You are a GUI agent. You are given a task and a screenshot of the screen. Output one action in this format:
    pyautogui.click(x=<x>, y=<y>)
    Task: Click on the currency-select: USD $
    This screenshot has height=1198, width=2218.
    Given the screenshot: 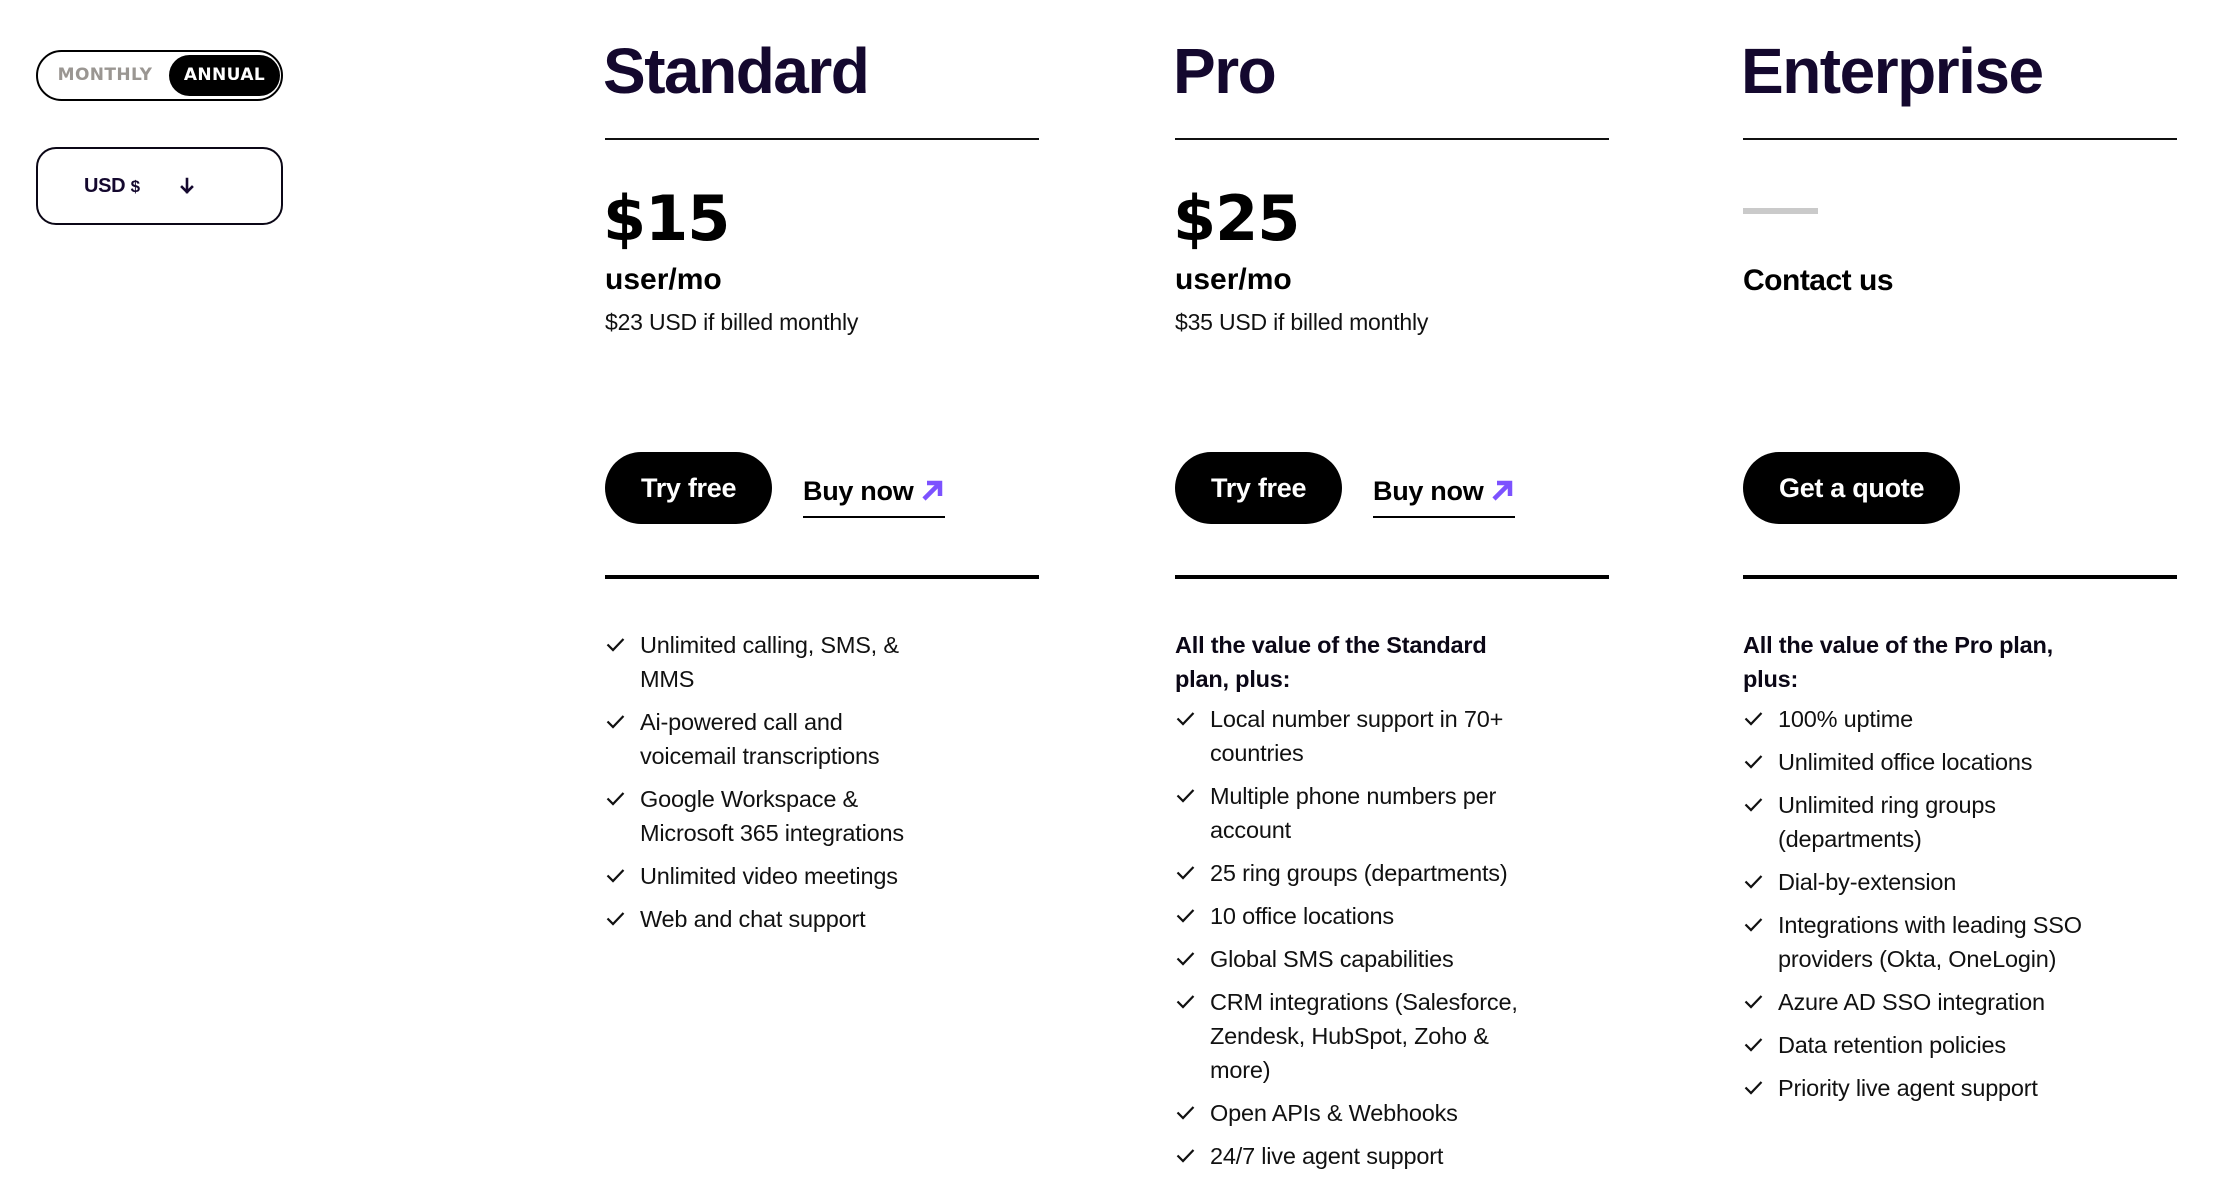 What is the action you would take?
    pyautogui.click(x=159, y=186)
    